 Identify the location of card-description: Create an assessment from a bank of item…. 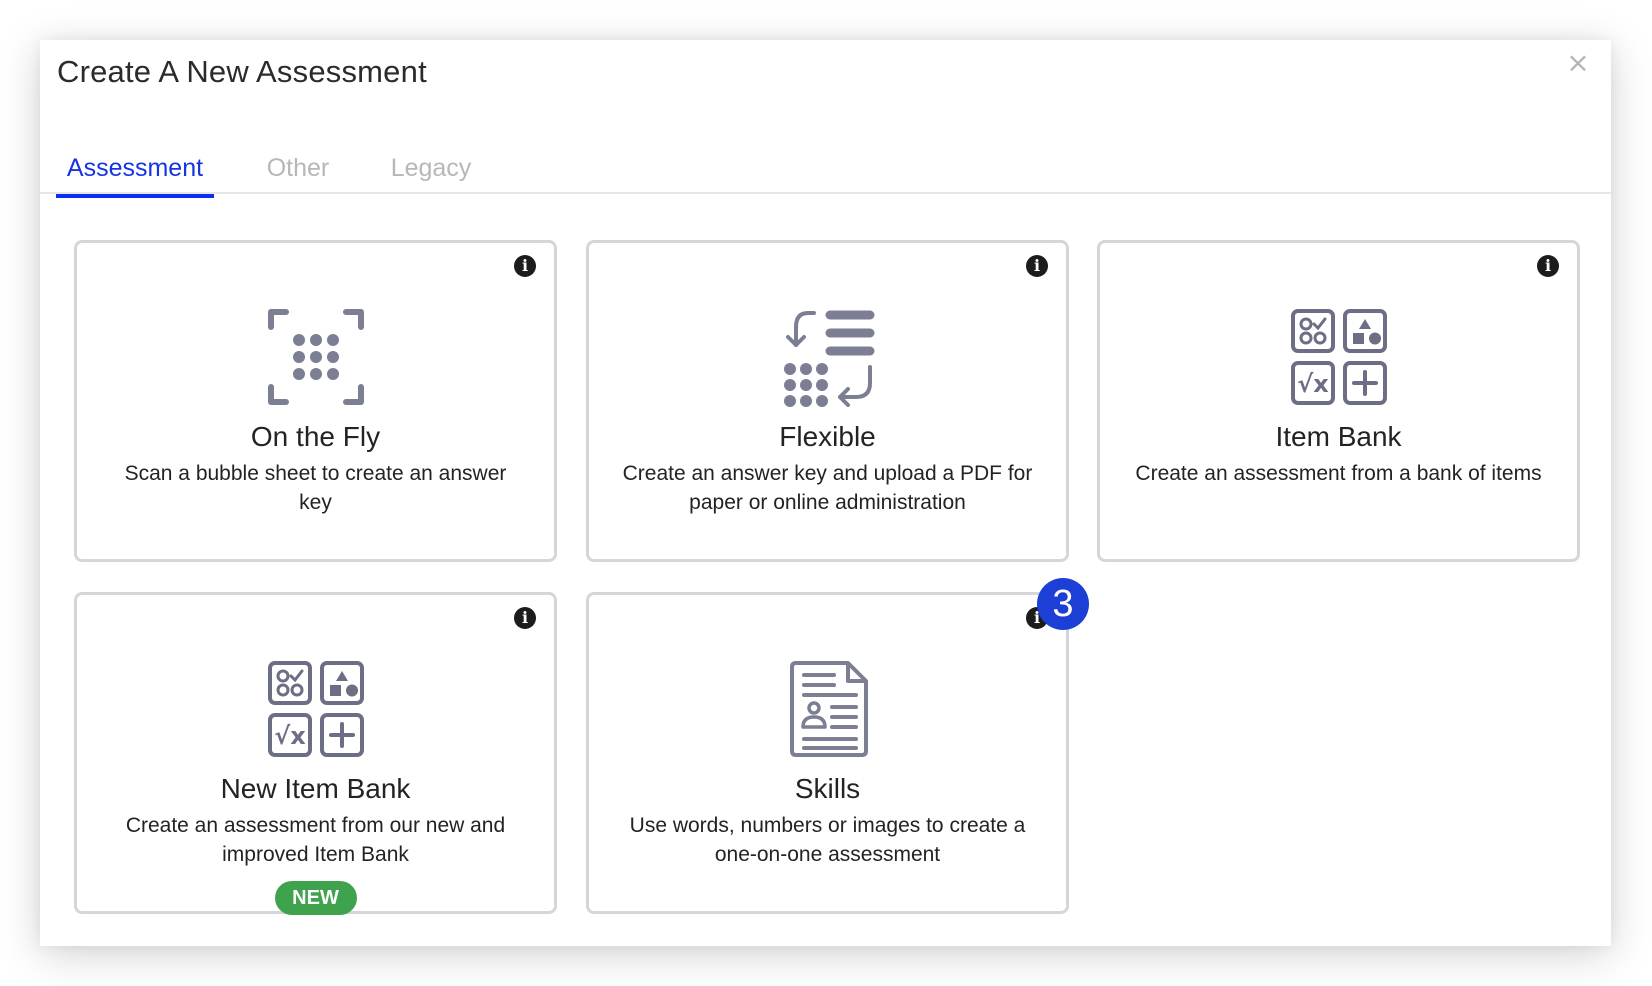
(1338, 473).